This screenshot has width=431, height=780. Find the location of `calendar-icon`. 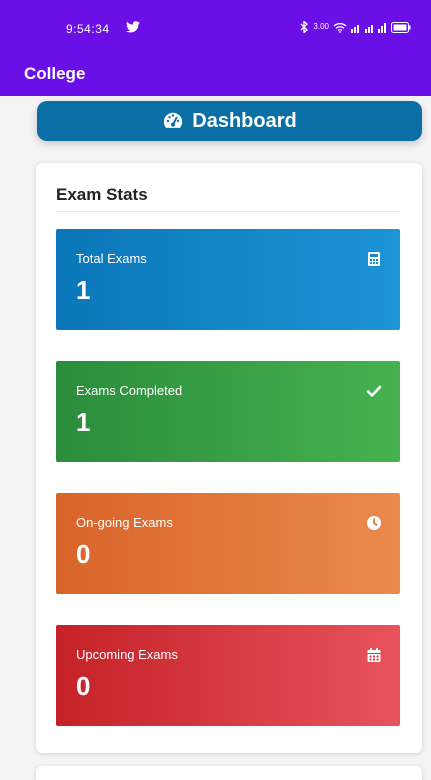

calendar-icon is located at coordinates (374, 655).